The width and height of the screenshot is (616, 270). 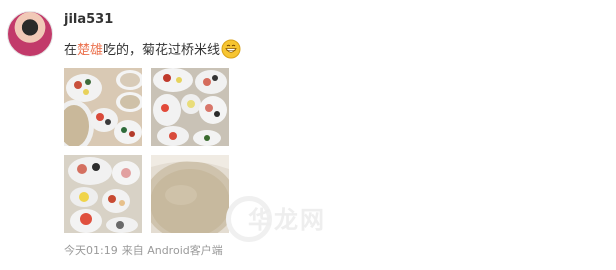 What do you see at coordinates (231, 49) in the screenshot?
I see `grinning-emoji-icon` at bounding box center [231, 49].